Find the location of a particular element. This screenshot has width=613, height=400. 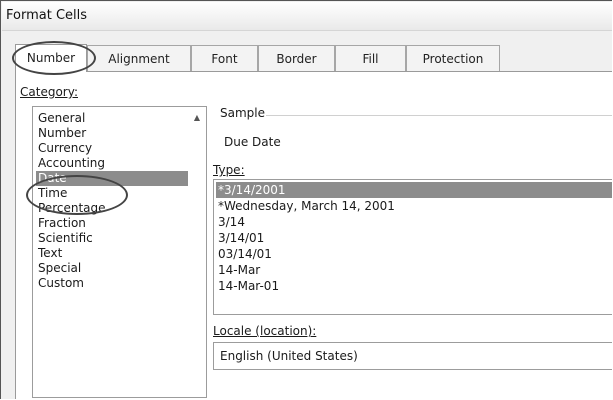

type-item: 3/14/01 is located at coordinates (414, 238).